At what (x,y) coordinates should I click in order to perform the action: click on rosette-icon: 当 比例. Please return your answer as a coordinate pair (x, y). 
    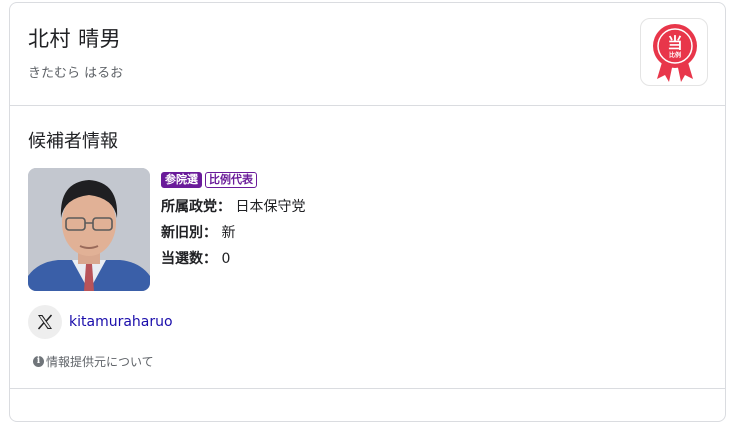
    Looking at the image, I should click on (675, 53).